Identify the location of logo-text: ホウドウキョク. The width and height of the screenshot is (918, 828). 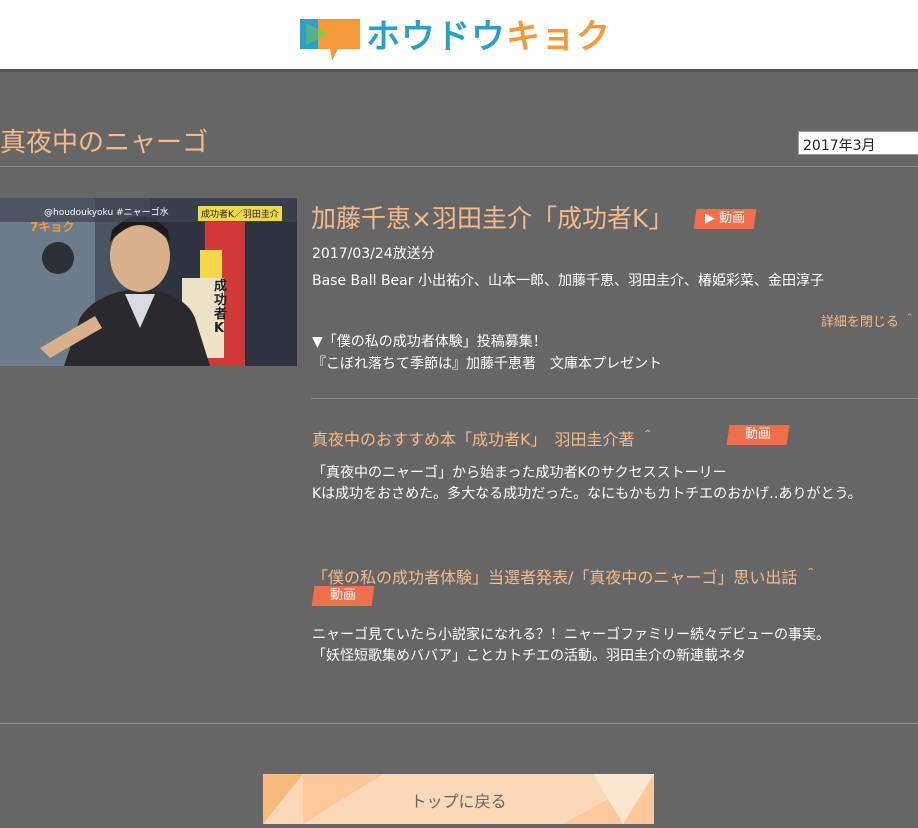
(488, 37).